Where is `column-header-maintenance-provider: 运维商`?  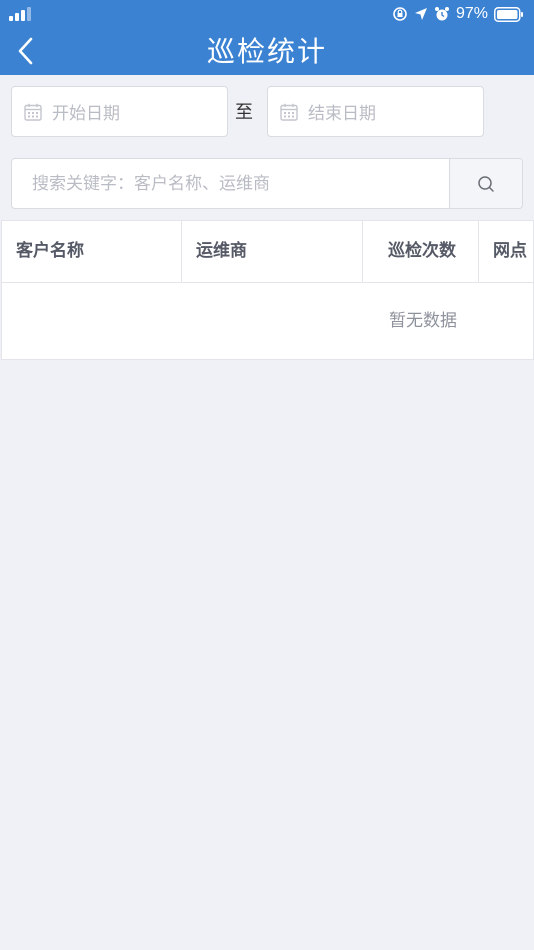
column-header-maintenance-provider: 运维商 is located at coordinates (272, 251).